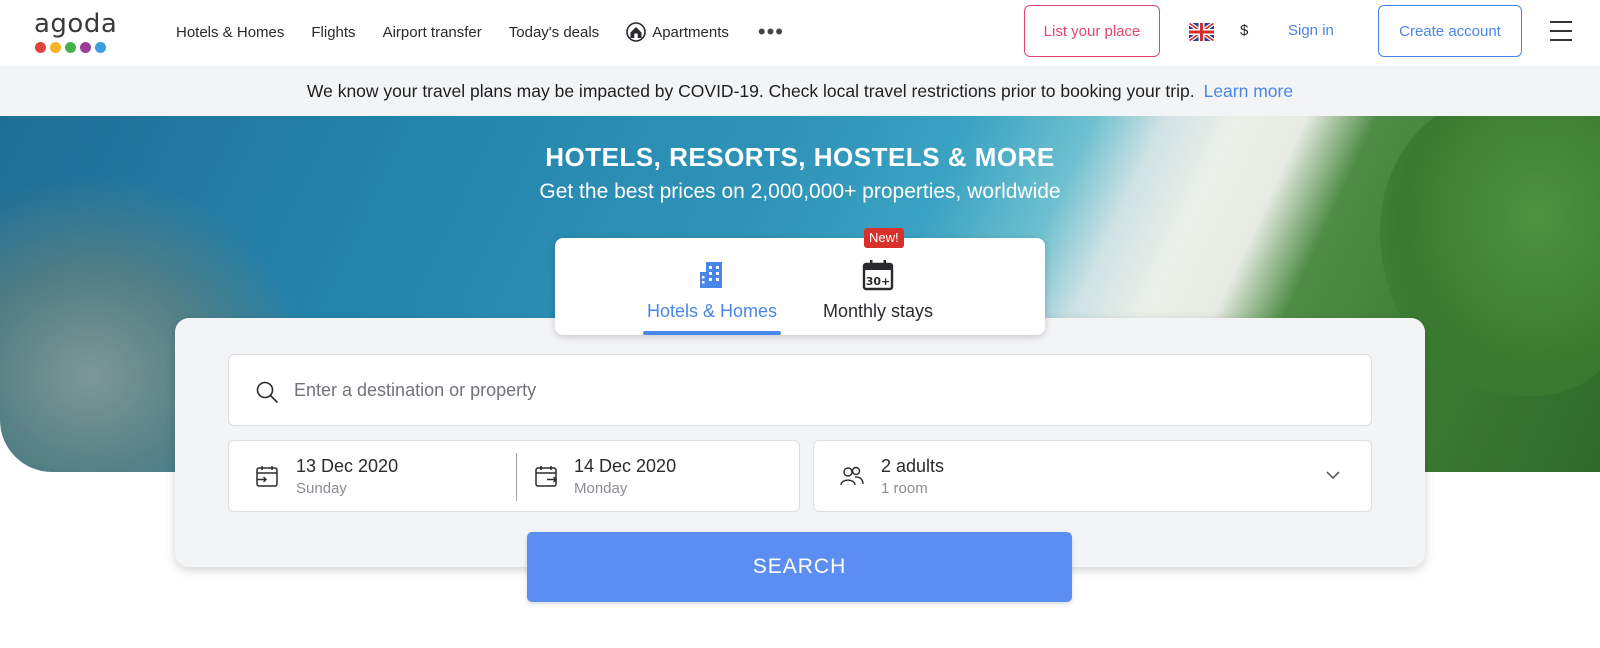 Image resolution: width=1600 pixels, height=648 pixels. I want to click on check-out-day: Monday, so click(601, 488).